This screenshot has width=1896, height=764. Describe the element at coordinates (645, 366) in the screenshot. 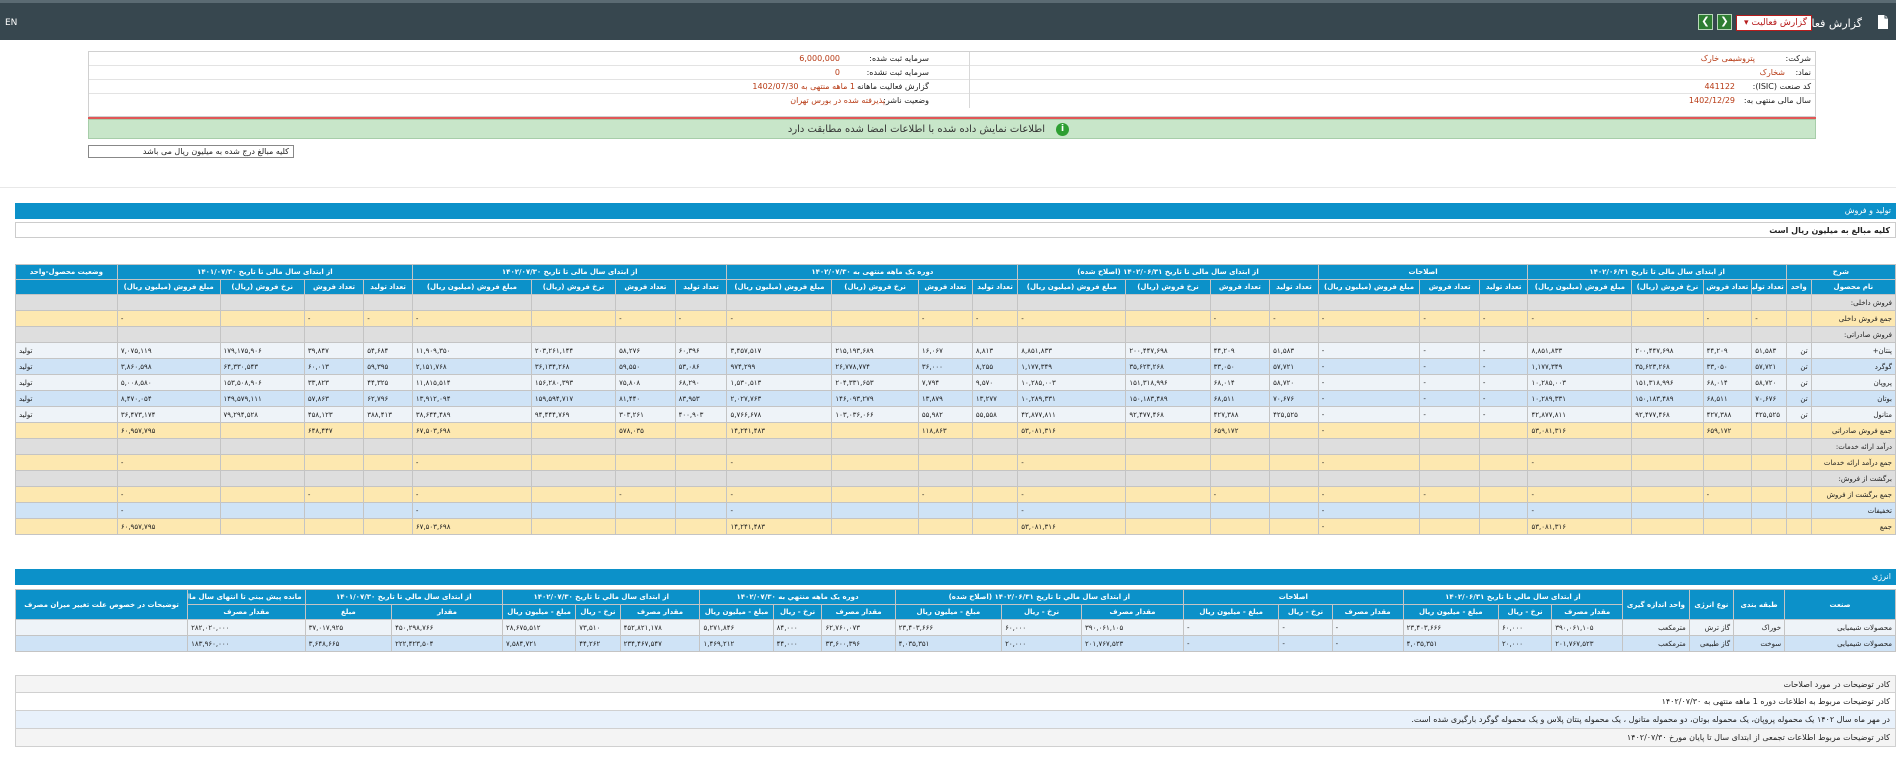

I see `table-cell: ۵۹,۵۵۰` at that location.